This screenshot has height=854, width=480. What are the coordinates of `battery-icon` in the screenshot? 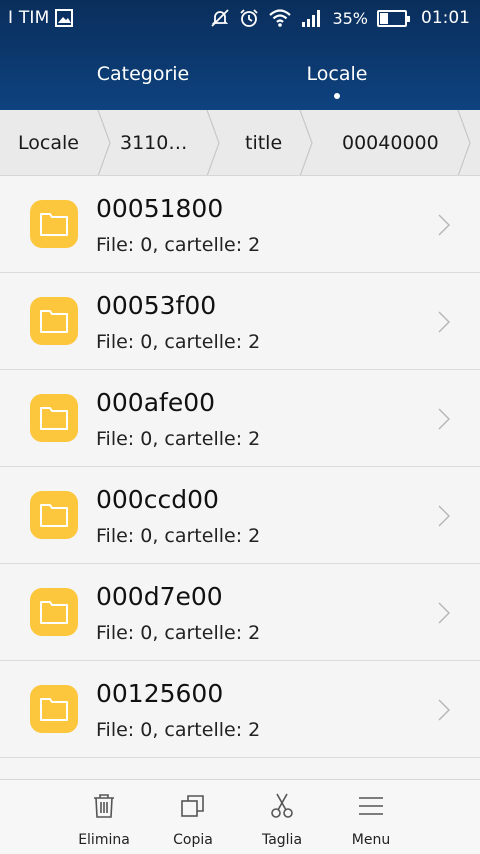 It's located at (393, 18).